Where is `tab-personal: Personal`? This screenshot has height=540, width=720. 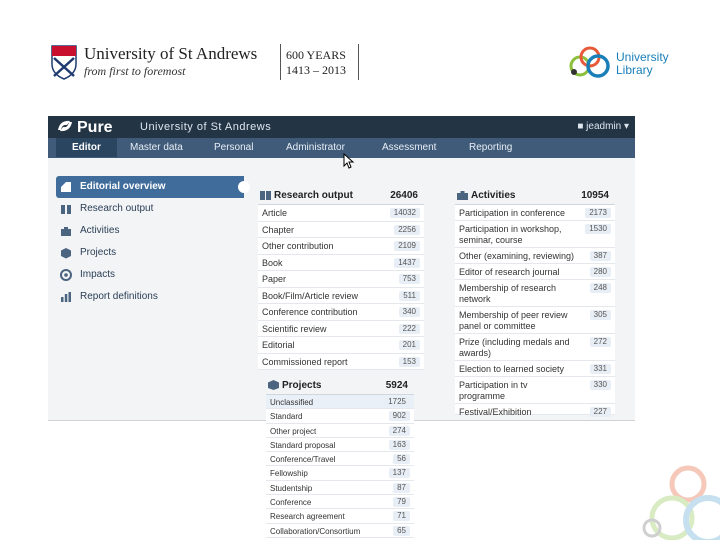
tab-personal: Personal is located at coordinates (233, 147).